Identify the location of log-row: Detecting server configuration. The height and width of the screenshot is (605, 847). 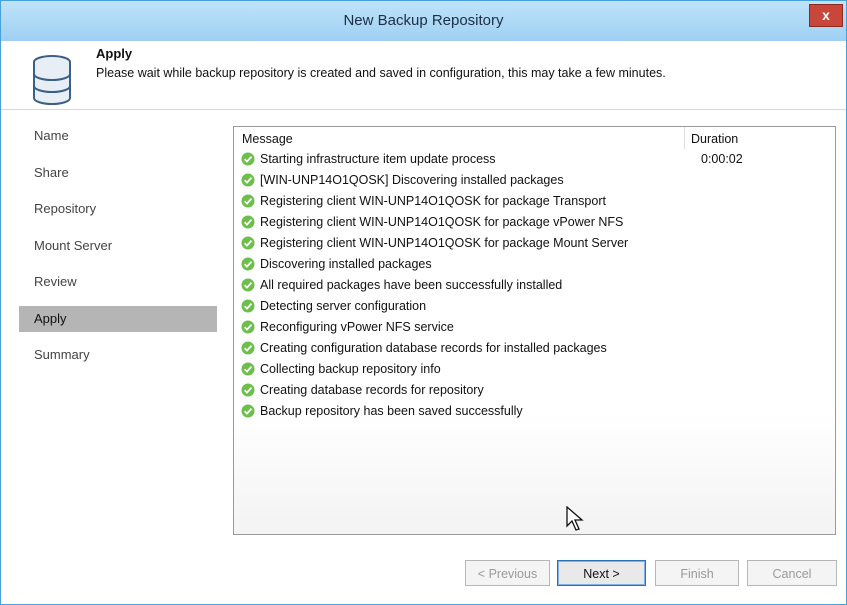
(333, 309).